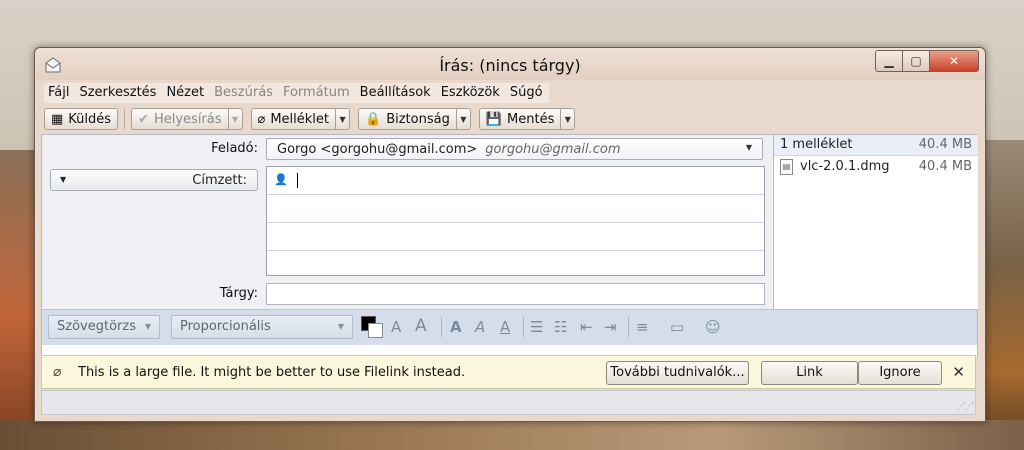 Image resolution: width=1024 pixels, height=450 pixels. What do you see at coordinates (281, 179) in the screenshot?
I see `person-icon: 👤` at bounding box center [281, 179].